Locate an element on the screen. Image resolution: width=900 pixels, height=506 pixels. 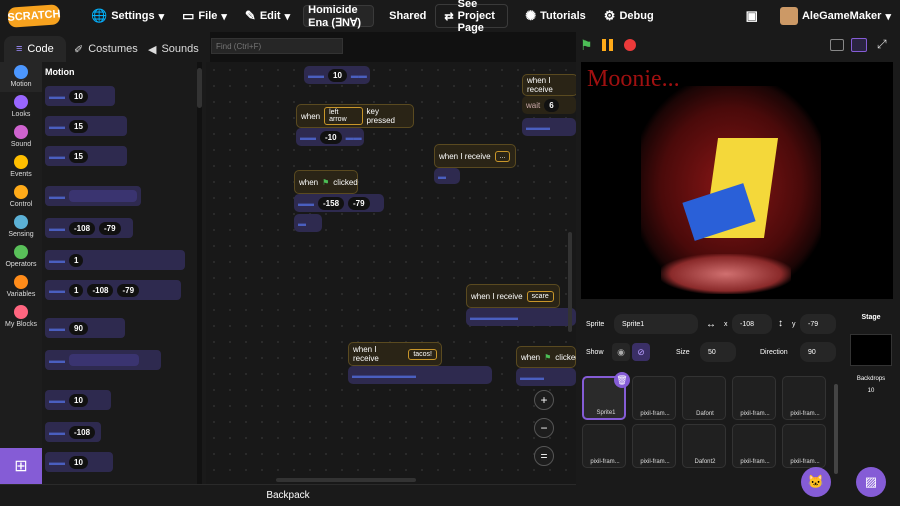
see-project-page-button: ⇄ See Project Page is located at coordinates (472, 17).